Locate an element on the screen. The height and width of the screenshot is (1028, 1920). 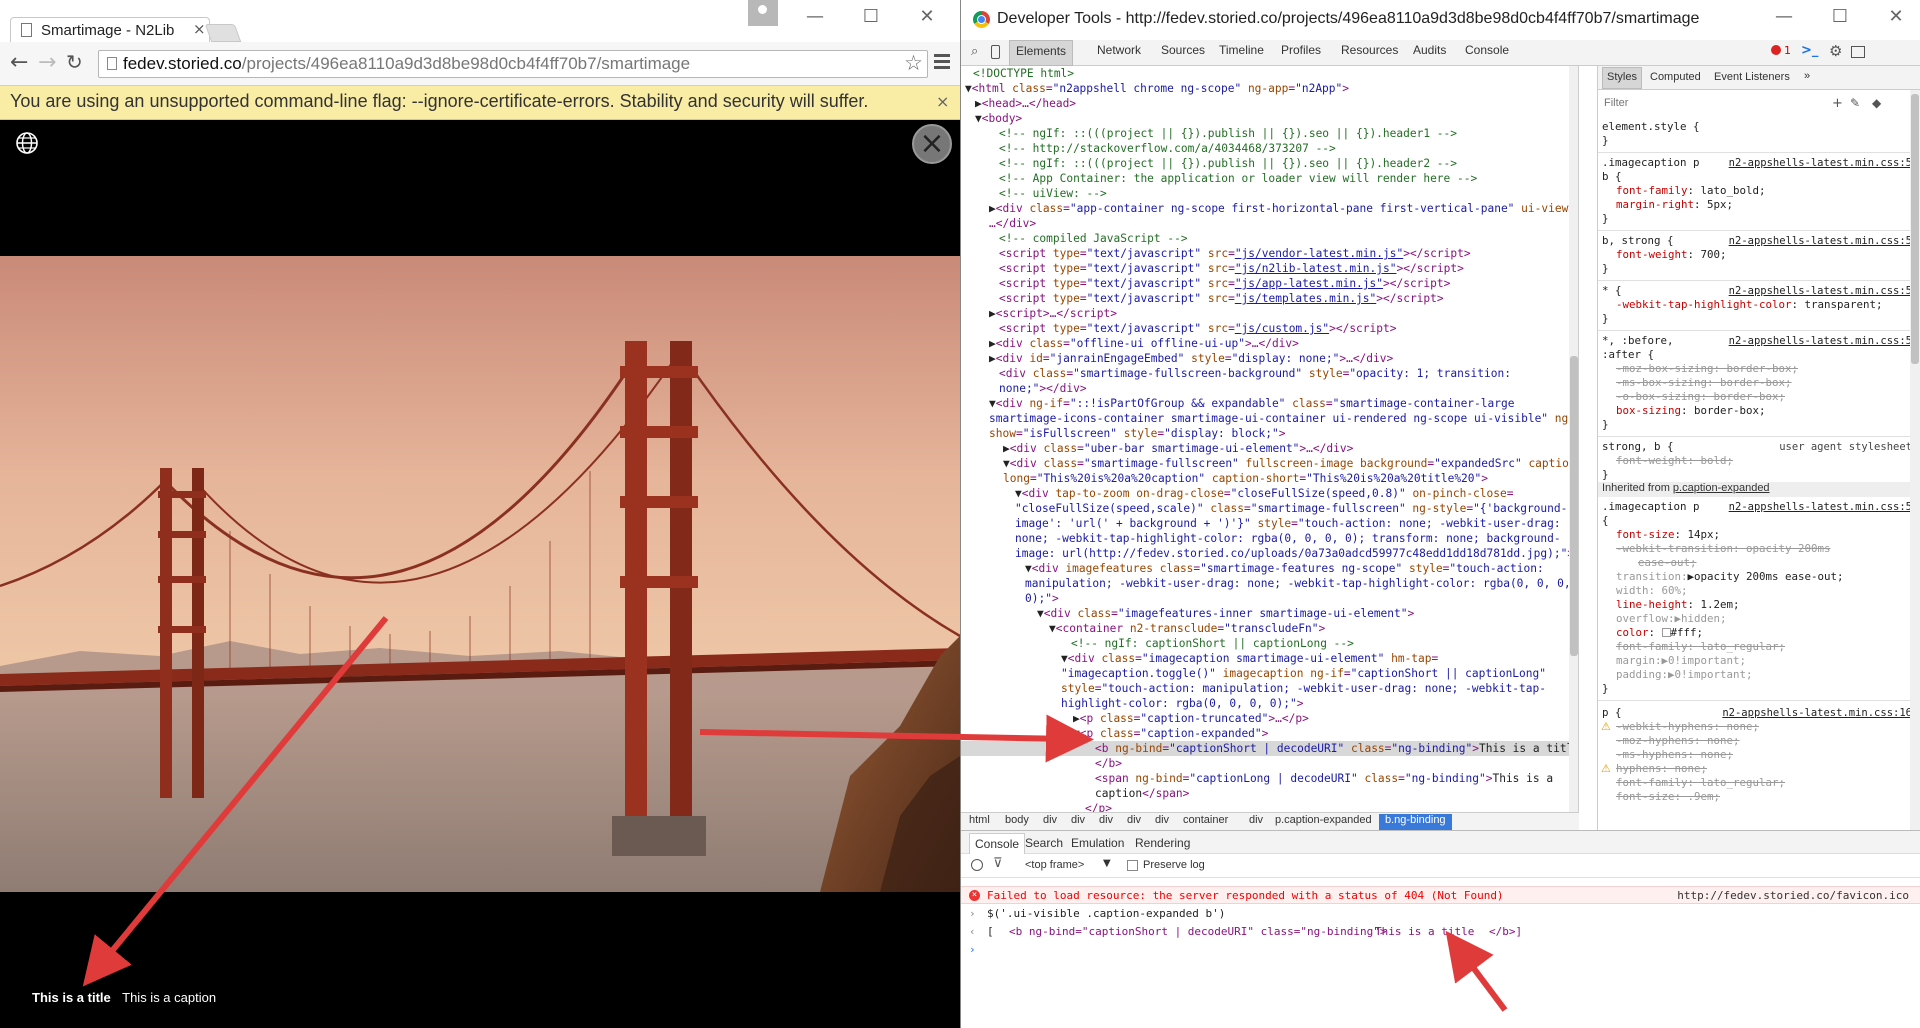
toggle-element-state-icon: ✎ is located at coordinates (1855, 103).